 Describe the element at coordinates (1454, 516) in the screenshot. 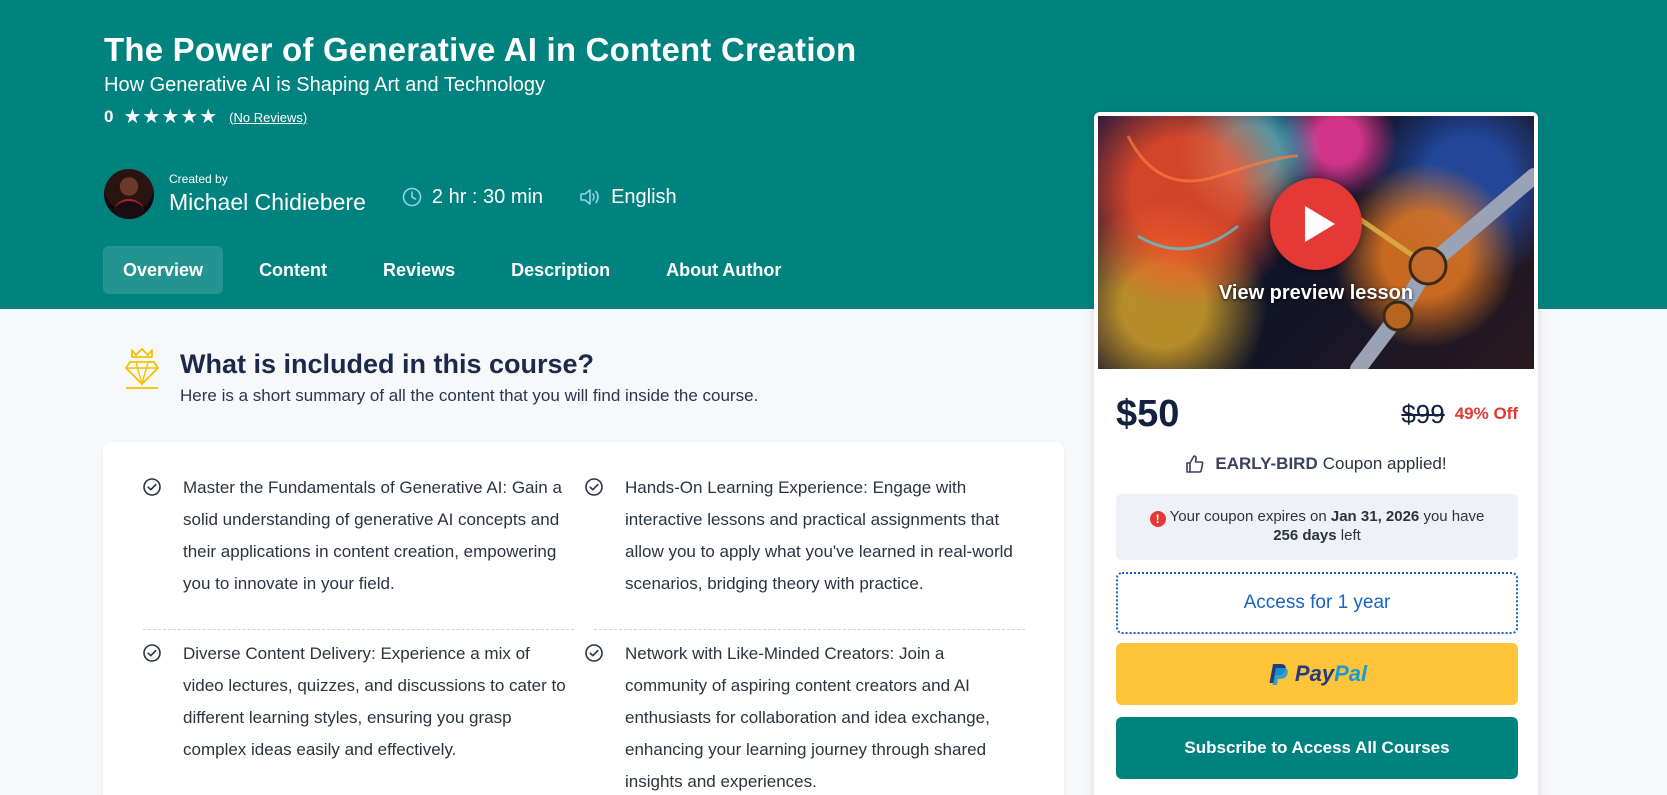

I see `expiry-mid: you have` at that location.